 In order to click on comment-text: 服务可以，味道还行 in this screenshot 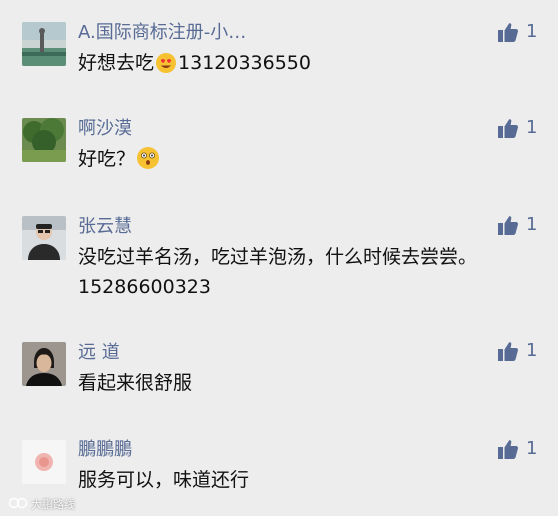, I will do `click(164, 480)`.